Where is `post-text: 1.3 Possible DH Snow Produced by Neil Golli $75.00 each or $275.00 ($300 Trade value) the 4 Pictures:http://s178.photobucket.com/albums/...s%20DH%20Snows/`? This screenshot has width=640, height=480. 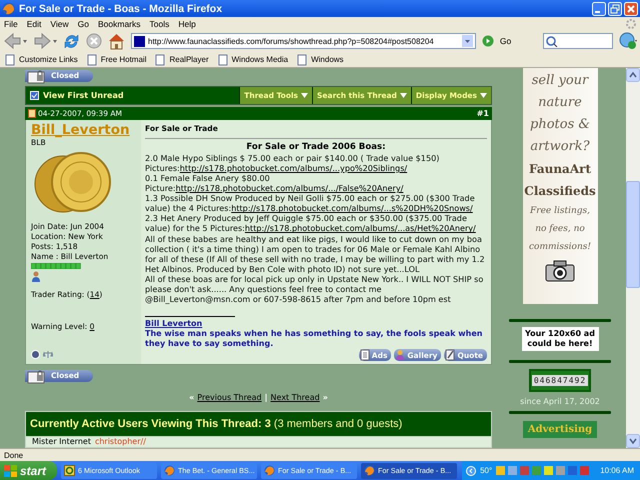 post-text: 1.3 Possible DH Snow Produced by Neil Golli $75.00 each or $275.00 ($300 Trade value) the 4 Pictures:http://s178.photobucket.com/albums/...s%20DH%20Snows/ is located at coordinates (310, 203).